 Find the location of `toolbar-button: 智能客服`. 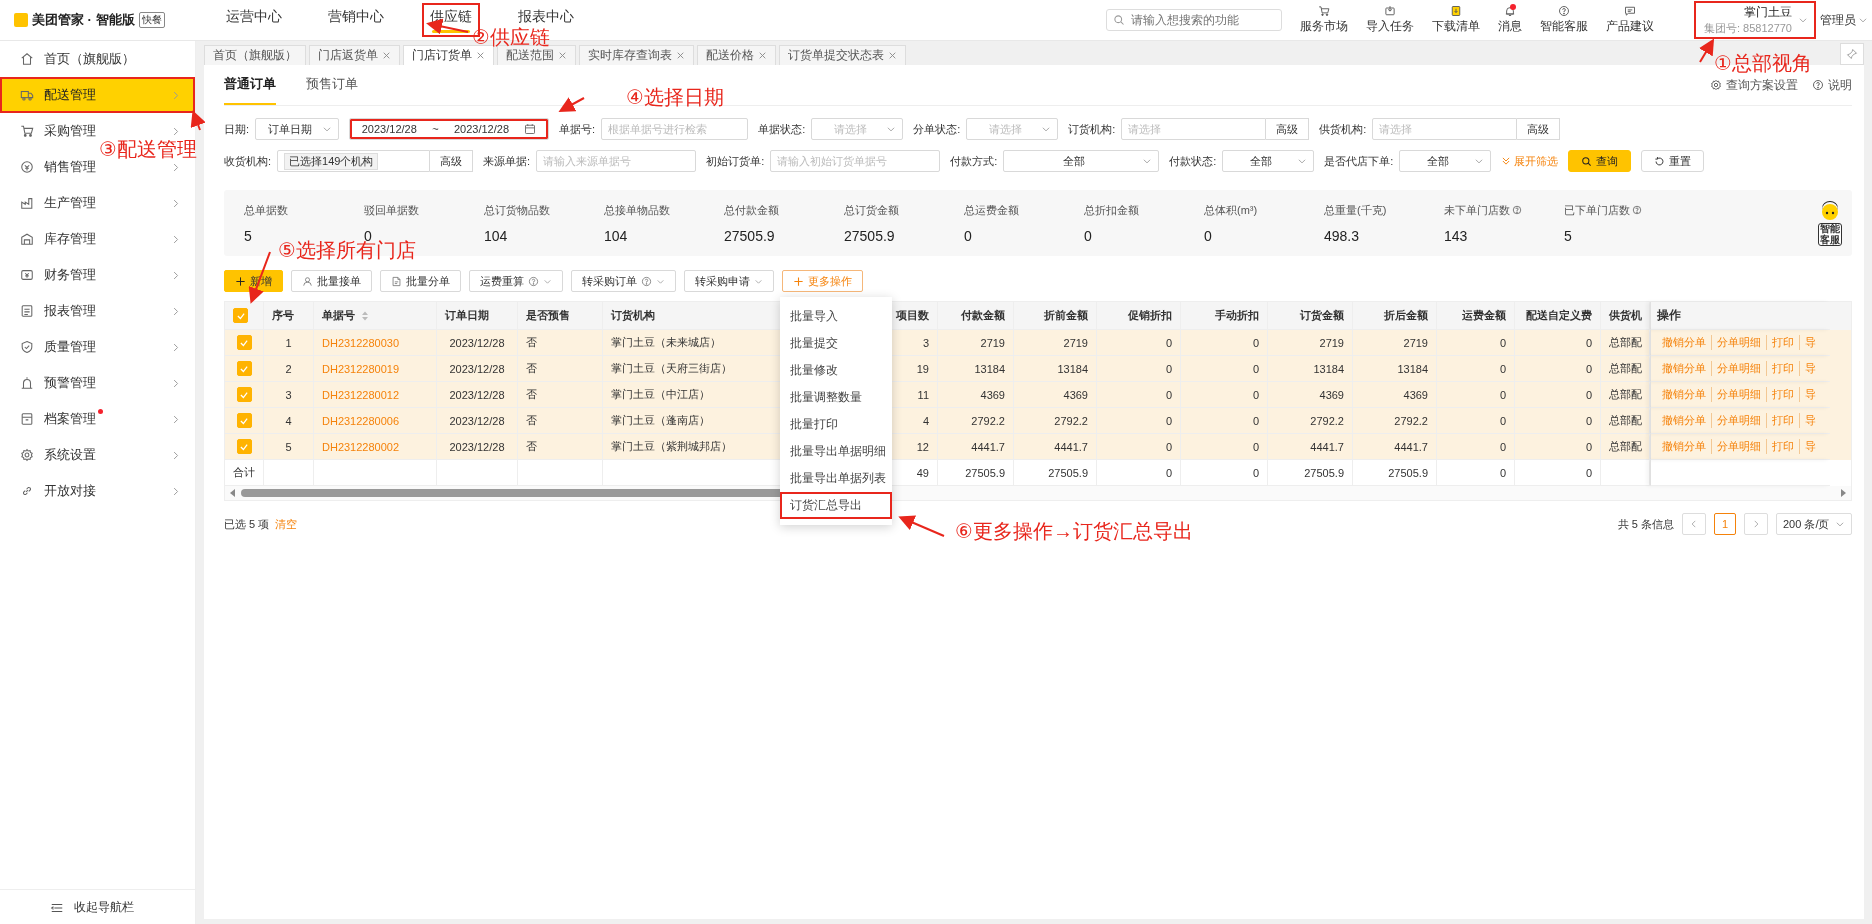

toolbar-button: 智能客服 is located at coordinates (1564, 20).